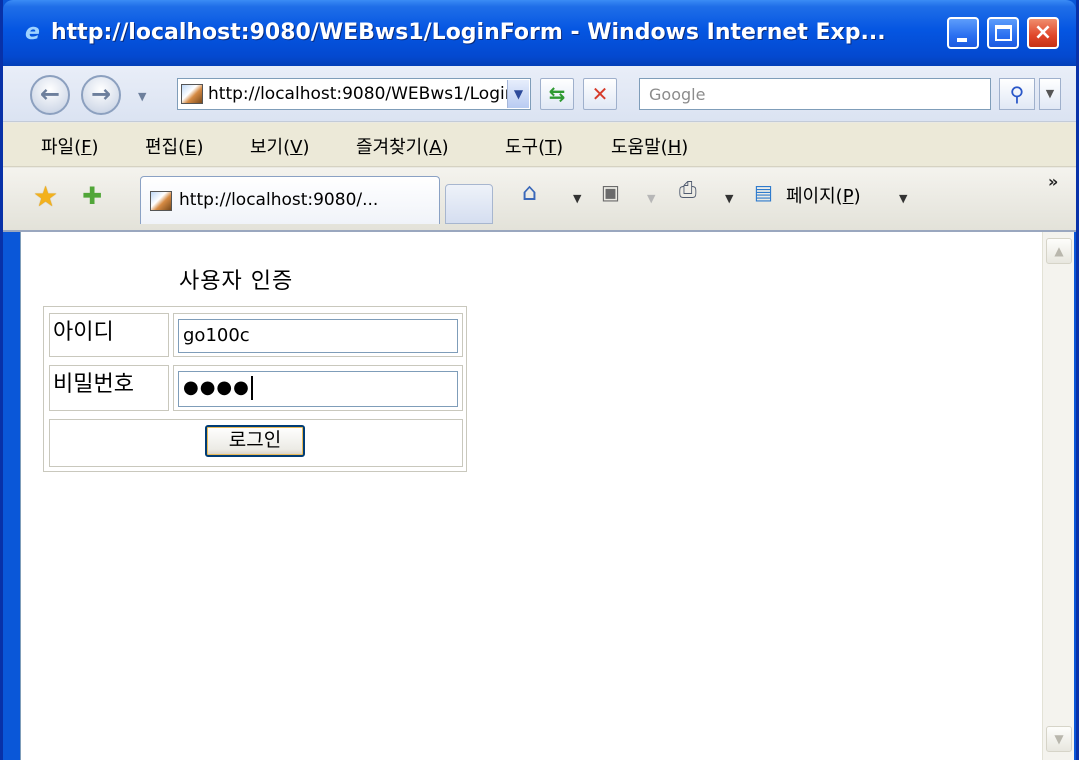 The width and height of the screenshot is (1079, 760). What do you see at coordinates (610, 192) in the screenshot?
I see `feeds-icon: ▣` at bounding box center [610, 192].